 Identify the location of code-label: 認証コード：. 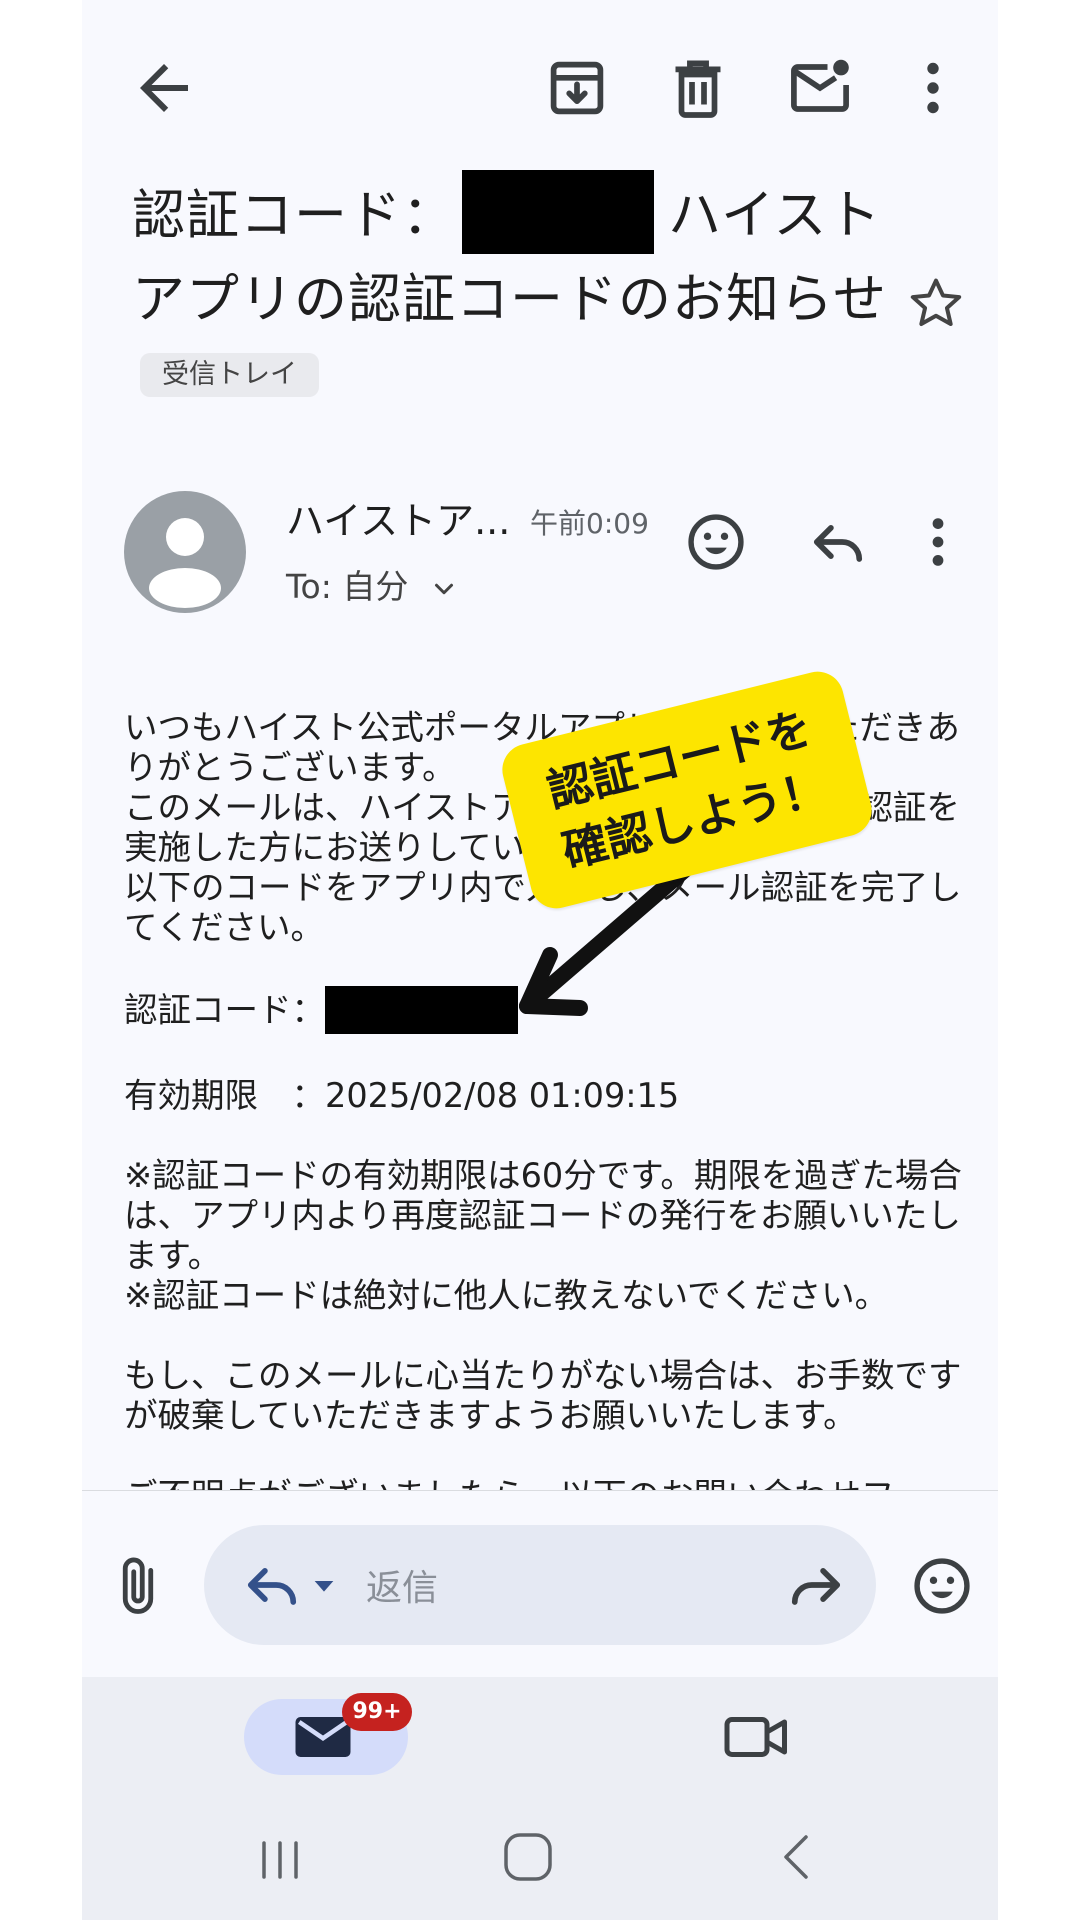
(224, 1010).